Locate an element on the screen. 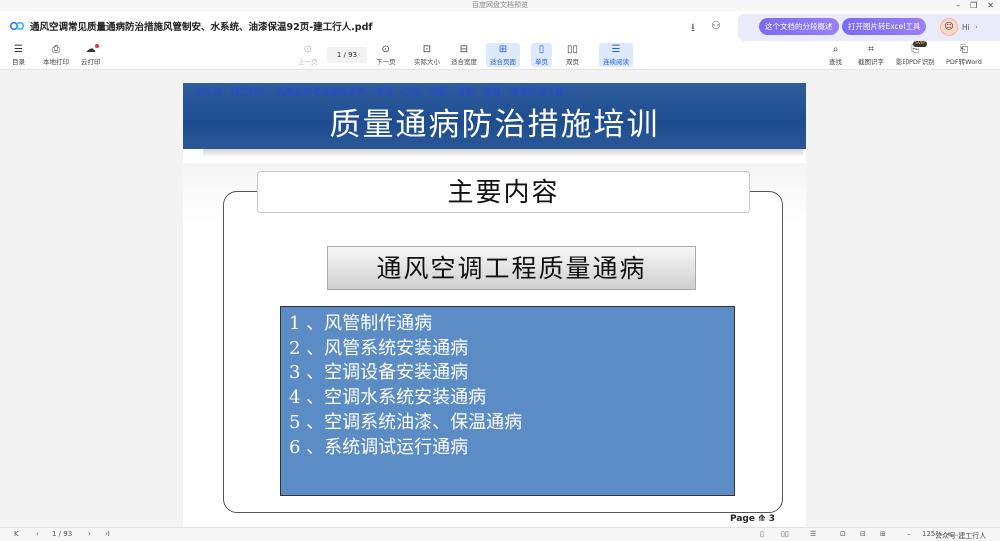 This screenshot has height=541, width=1000. fit-page-button: ⊞ 适合页面 is located at coordinates (503, 55).